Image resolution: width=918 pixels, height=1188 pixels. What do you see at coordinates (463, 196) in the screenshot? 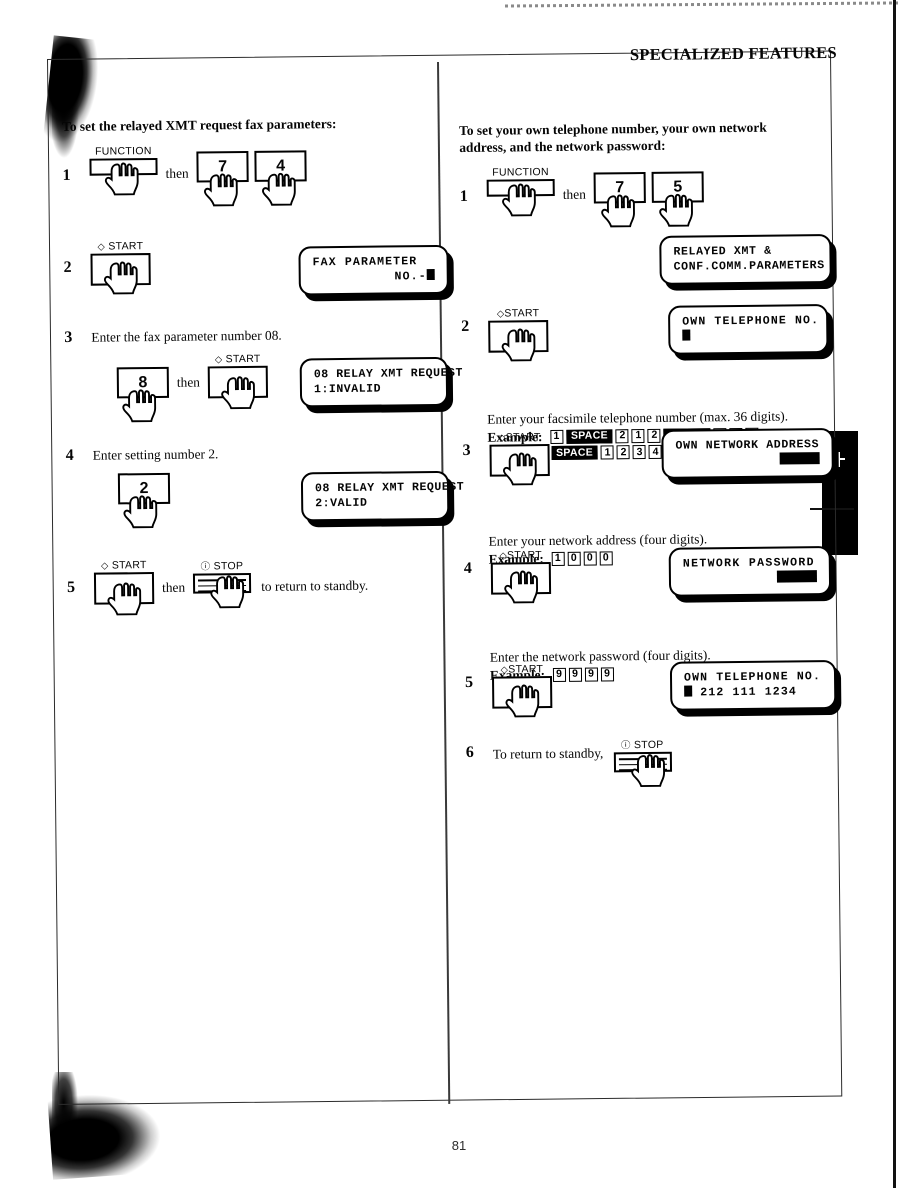
I see `right-step-1-number: 1` at bounding box center [463, 196].